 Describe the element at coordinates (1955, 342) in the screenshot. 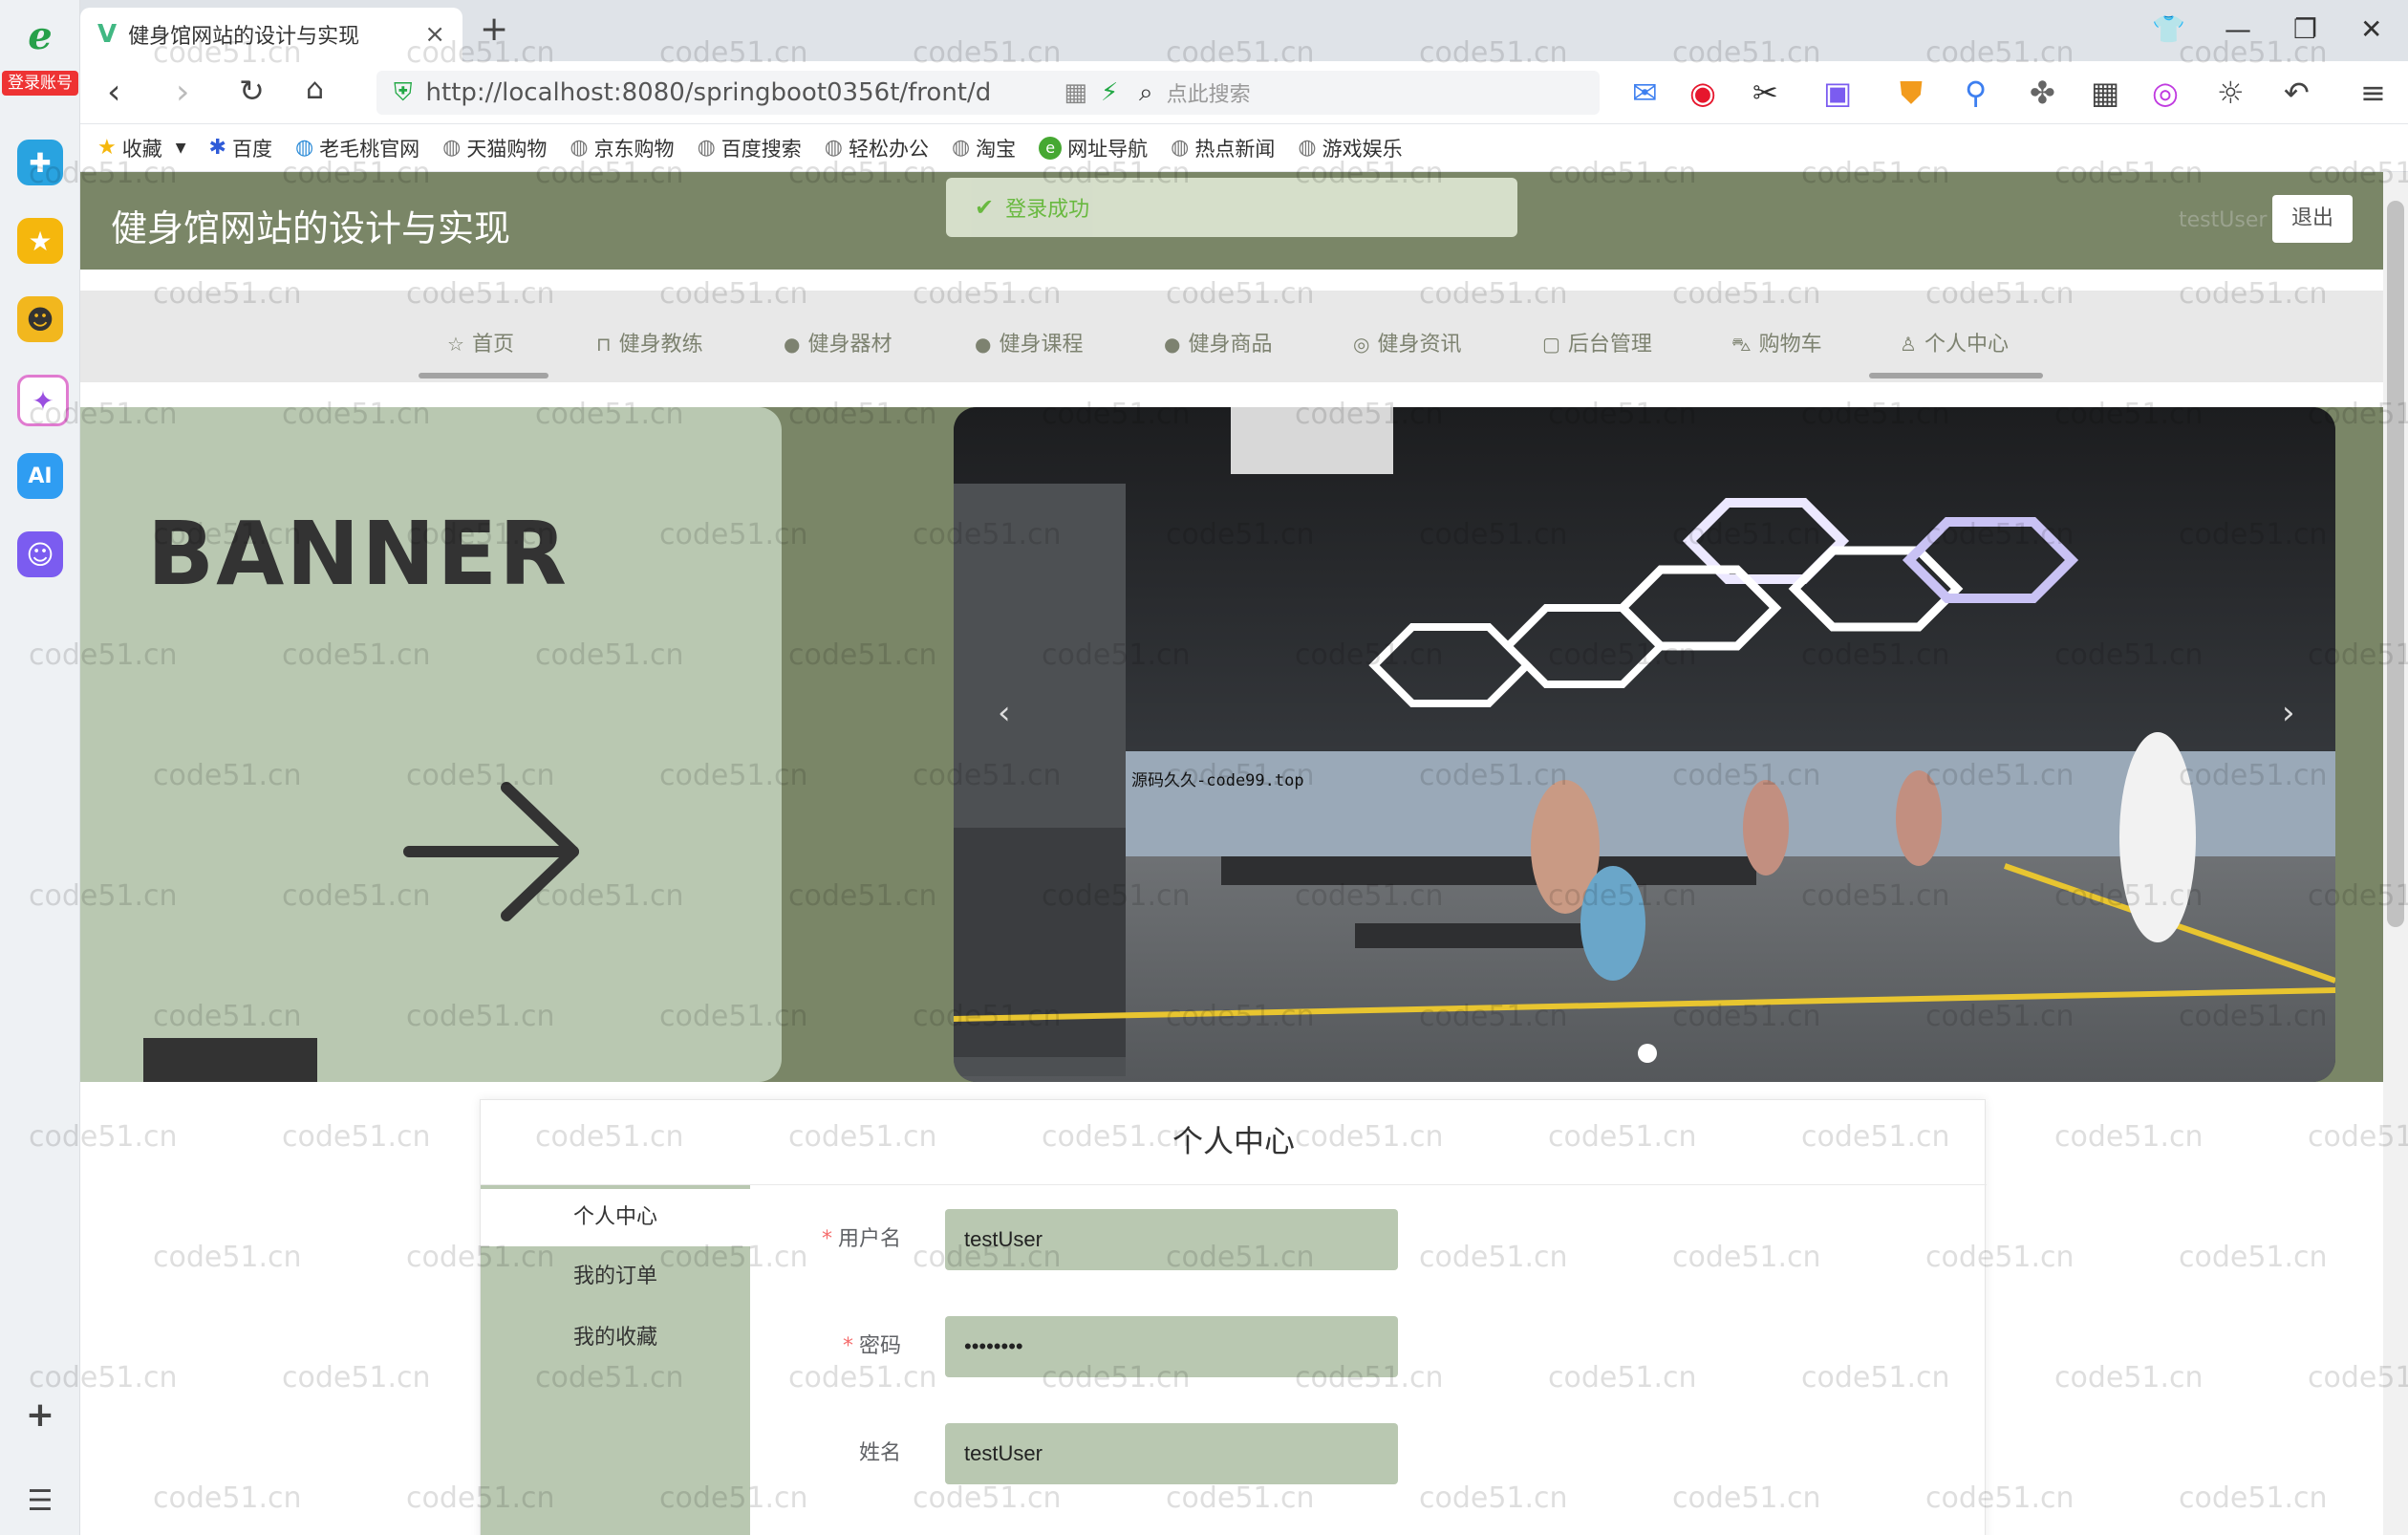

I see `nav-profile: ♙ 个人中心` at that location.